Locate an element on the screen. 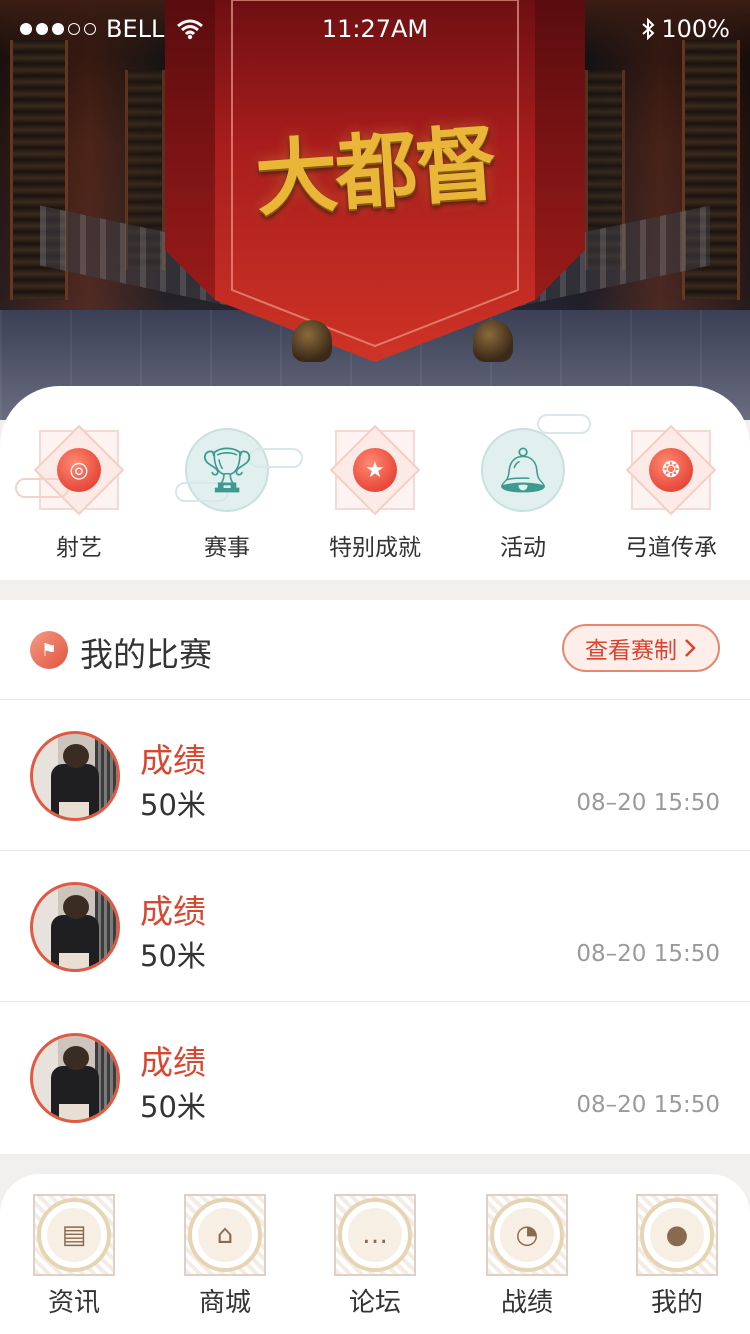 This screenshot has height=1334, width=750. nav-stats: ◔ 战绩 is located at coordinates (527, 1256).